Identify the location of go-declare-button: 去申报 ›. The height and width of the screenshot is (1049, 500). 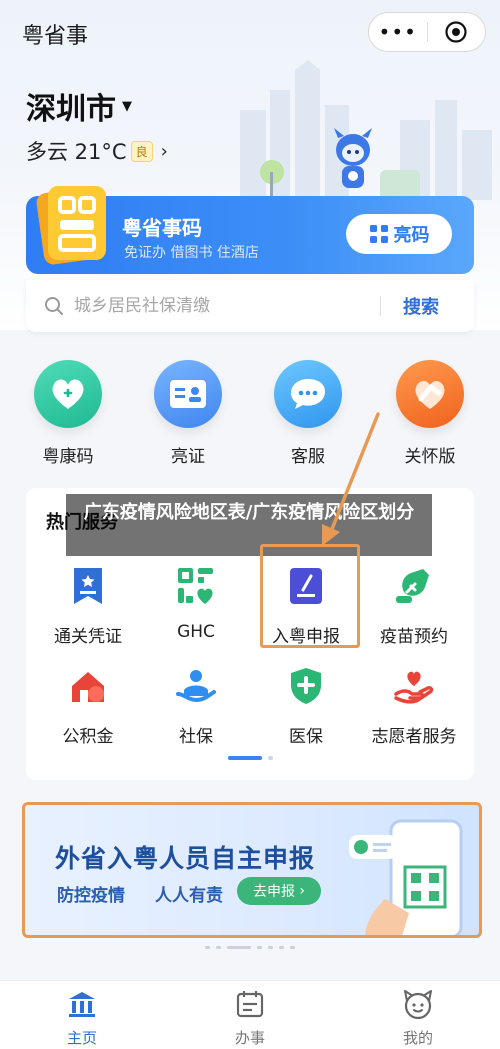
(279, 891).